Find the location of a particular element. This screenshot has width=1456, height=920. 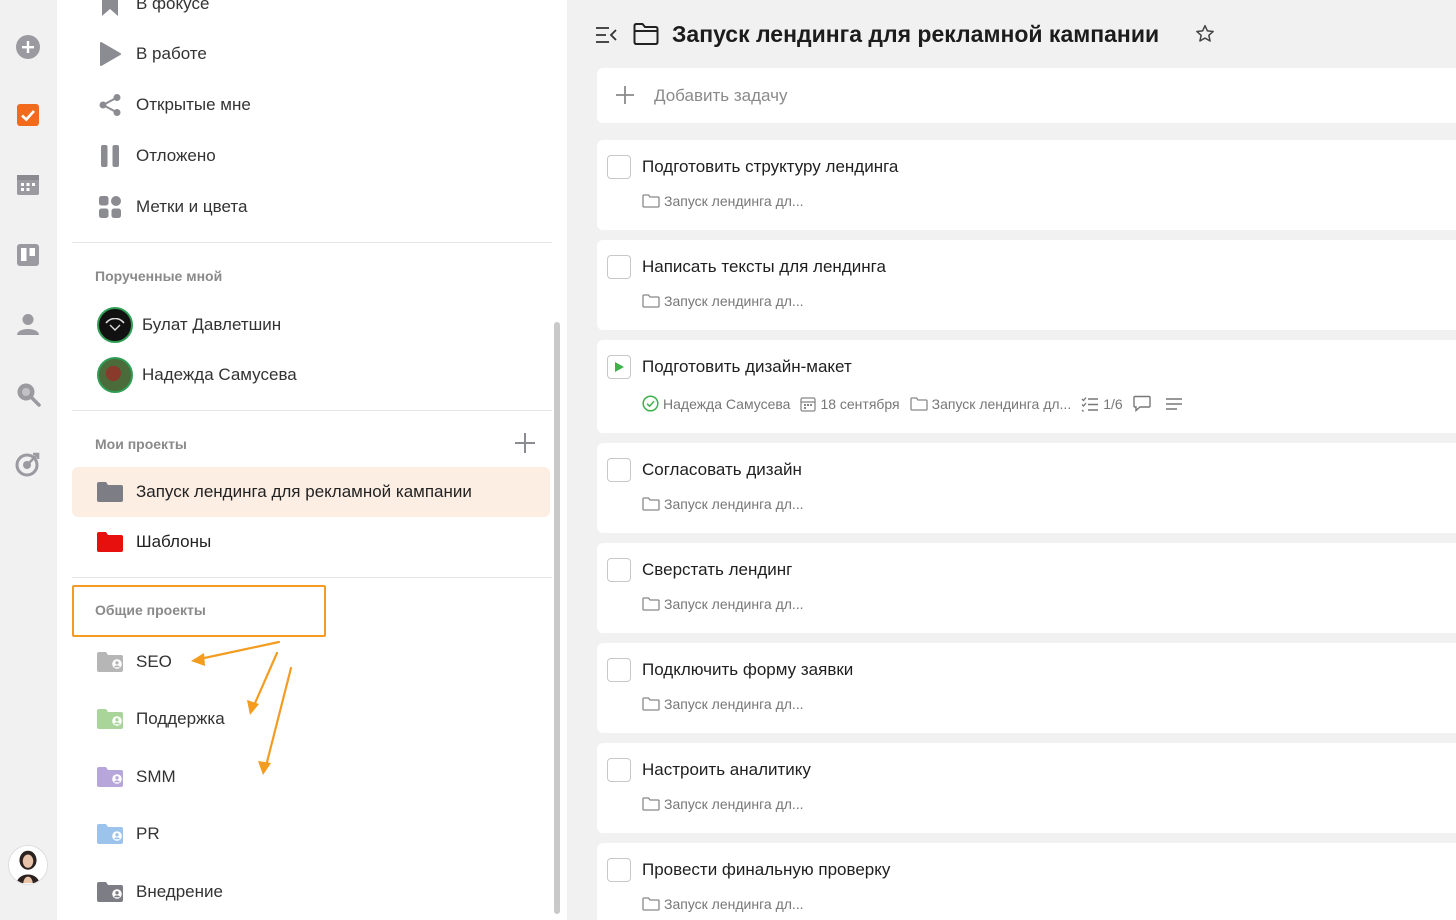

nav-item-tags: Метки и цвета is located at coordinates (172, 207).